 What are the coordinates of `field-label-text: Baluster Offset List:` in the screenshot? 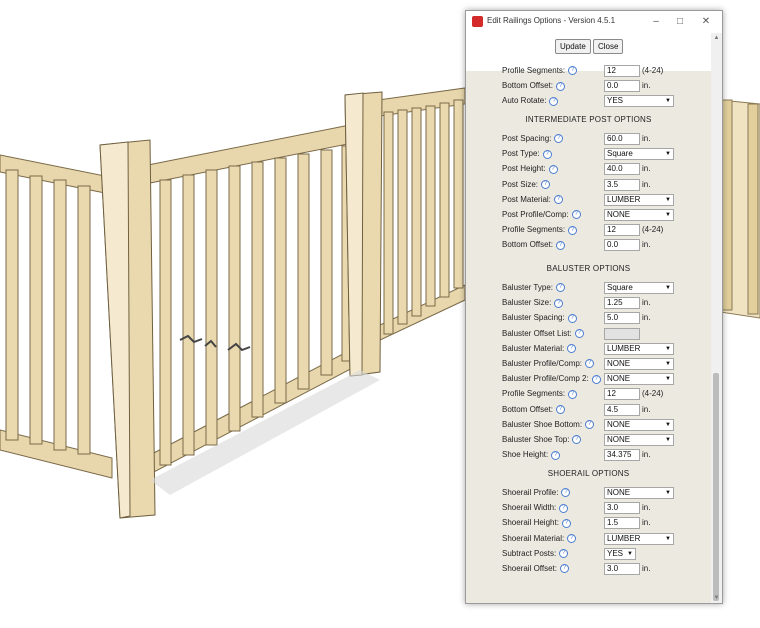 It's located at (537, 333).